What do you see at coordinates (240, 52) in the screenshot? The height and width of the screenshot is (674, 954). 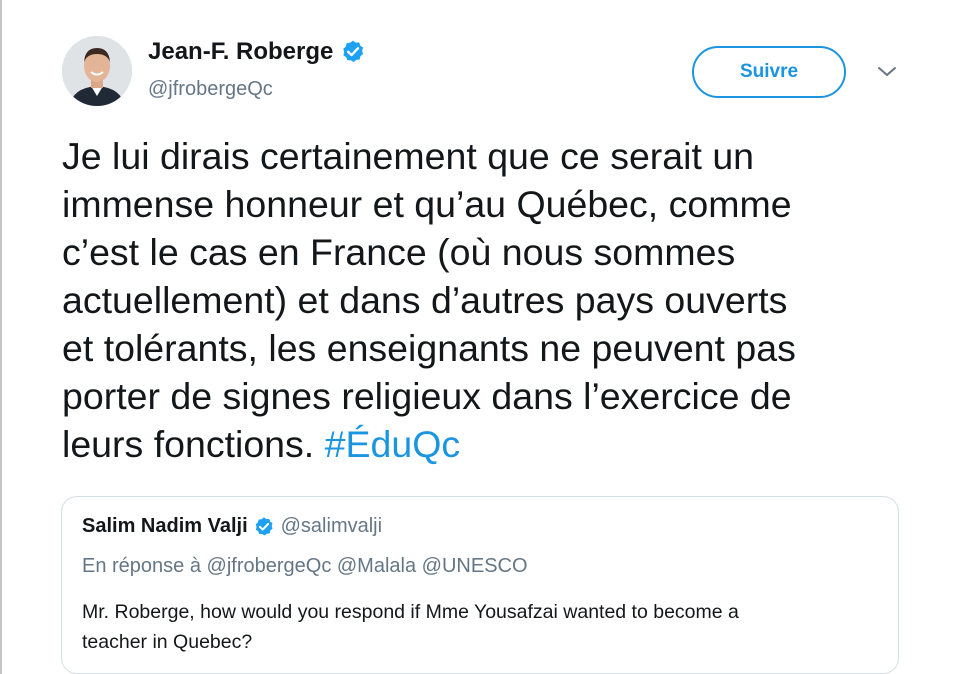 I see `author-name-text: Jean-F. Roberge` at bounding box center [240, 52].